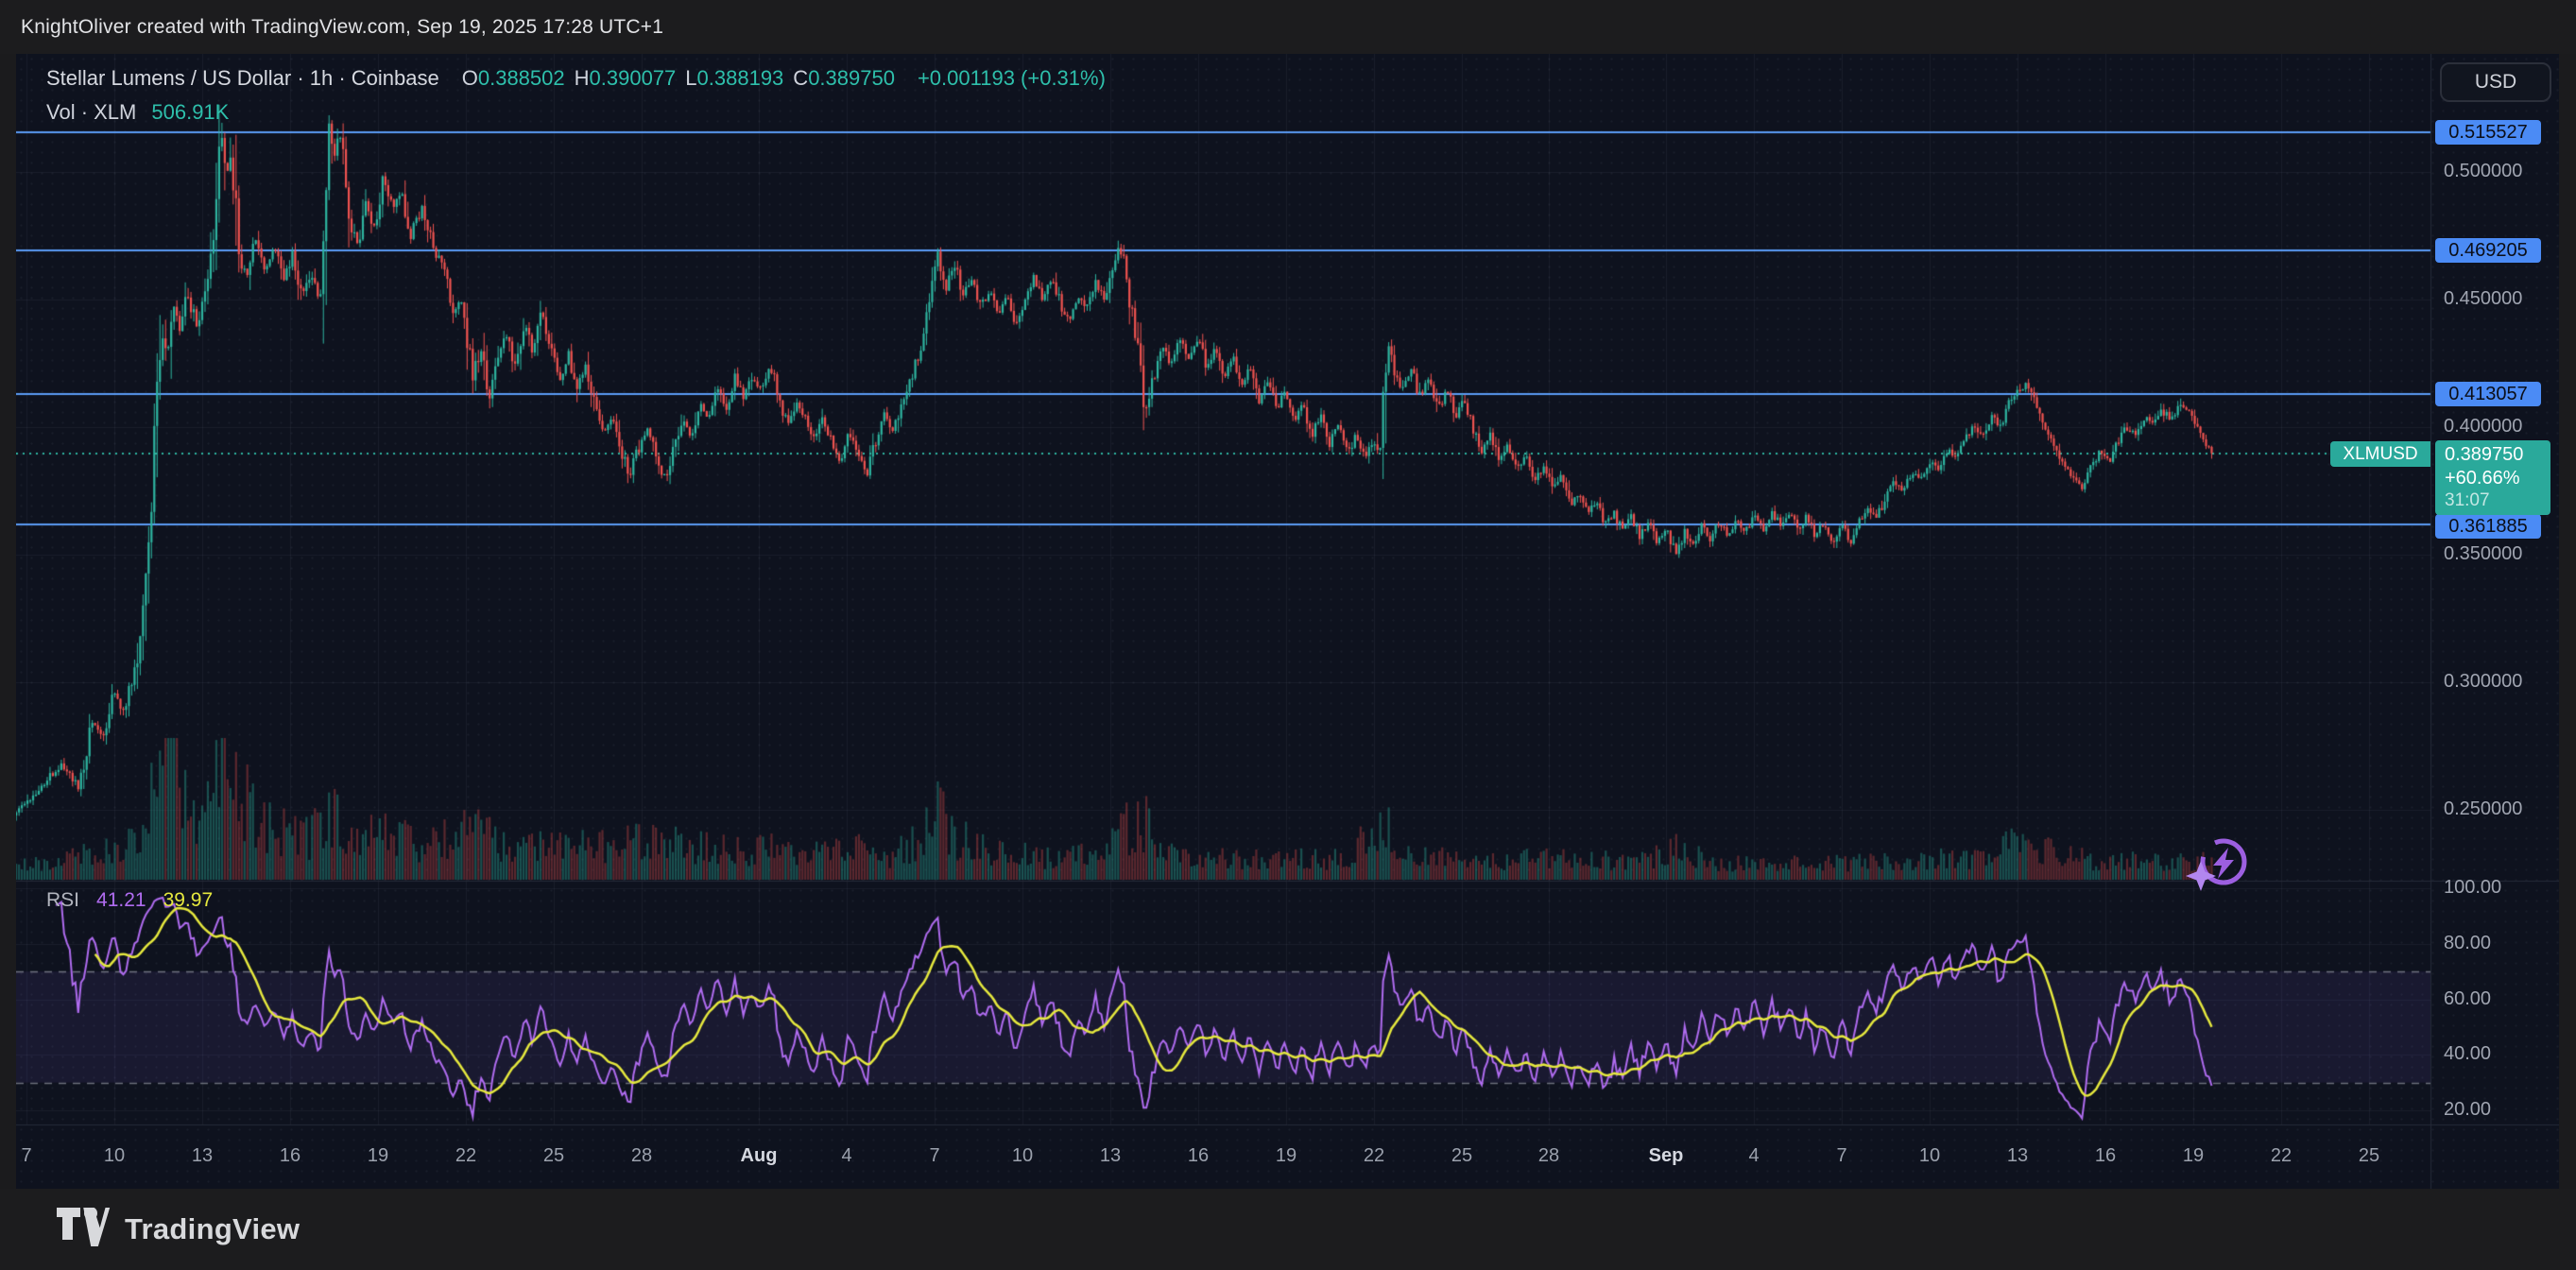  Describe the element at coordinates (62, 900) in the screenshot. I see `rsi-title: RSI` at that location.